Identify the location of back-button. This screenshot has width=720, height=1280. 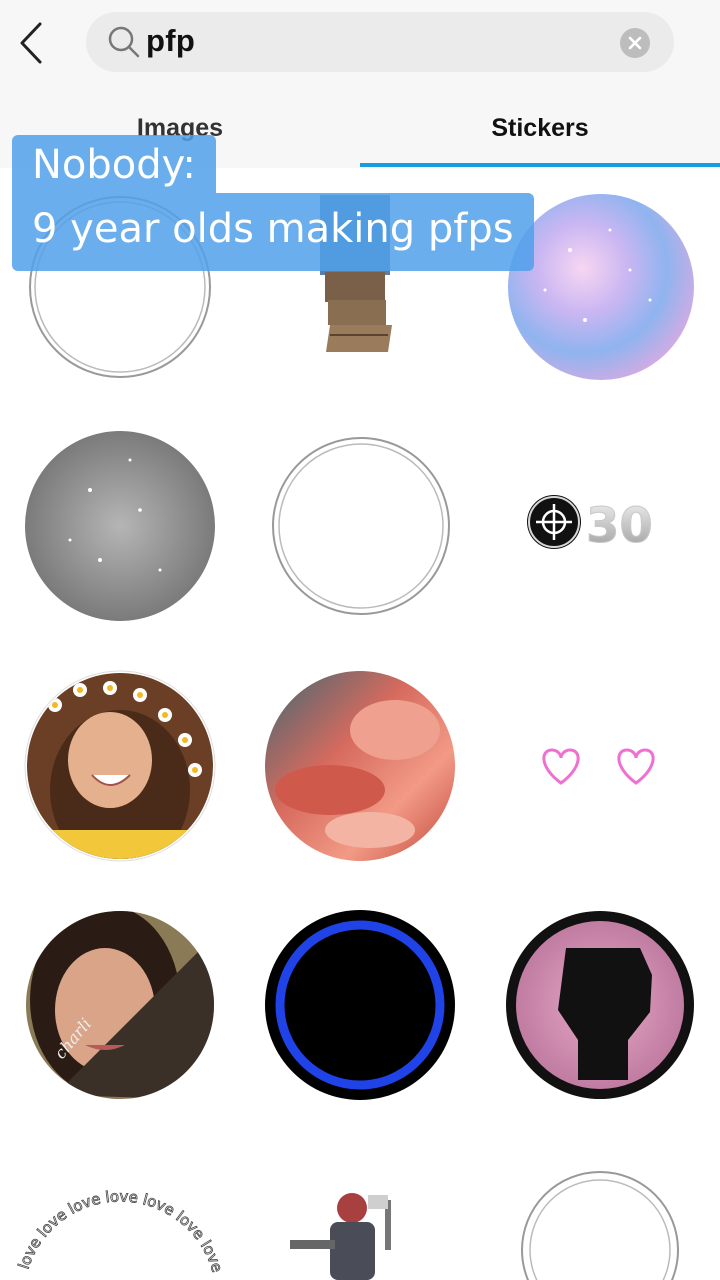
(34, 43).